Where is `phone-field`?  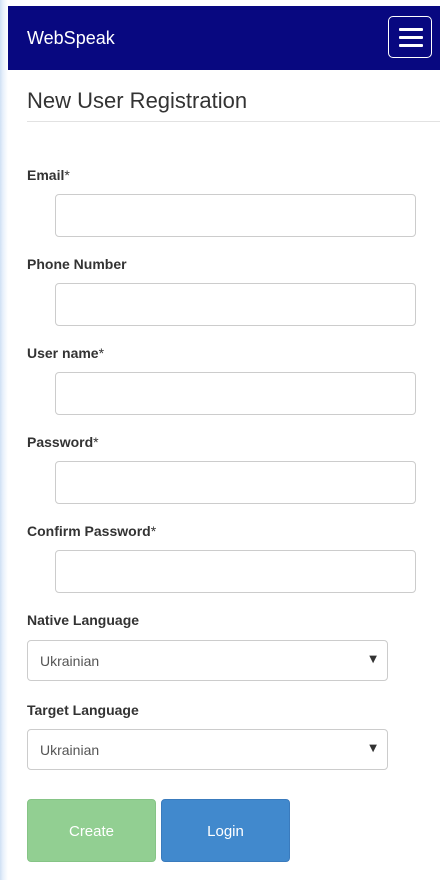 phone-field is located at coordinates (235, 304).